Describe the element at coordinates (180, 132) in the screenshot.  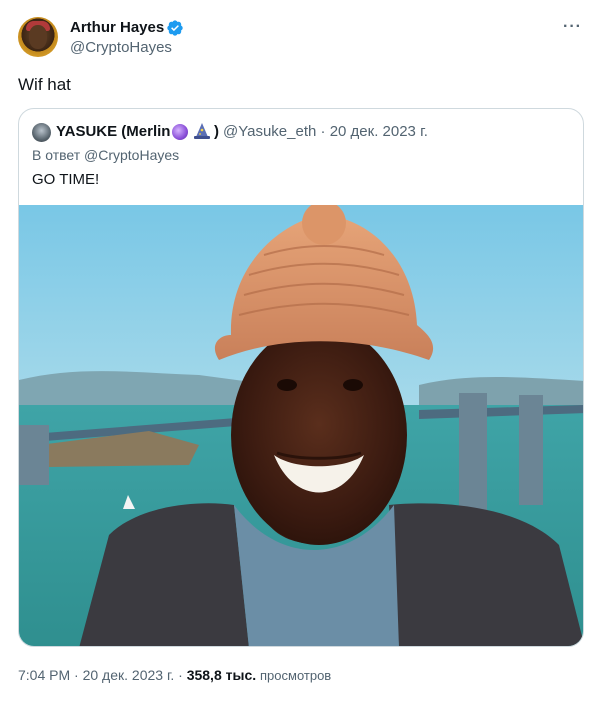
I see `purple-orb-icon` at that location.